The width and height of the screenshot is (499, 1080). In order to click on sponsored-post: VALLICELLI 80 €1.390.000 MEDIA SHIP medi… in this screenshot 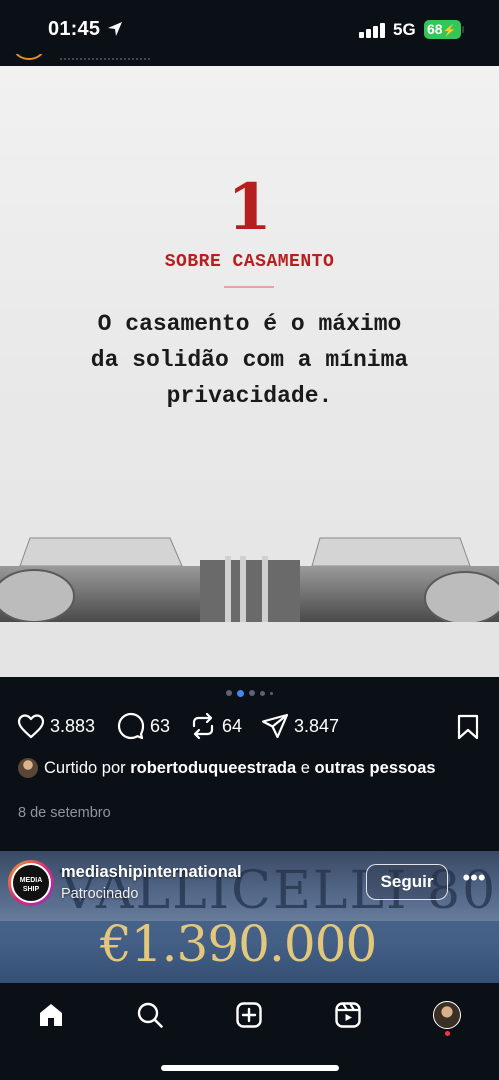, I will do `click(249, 917)`.